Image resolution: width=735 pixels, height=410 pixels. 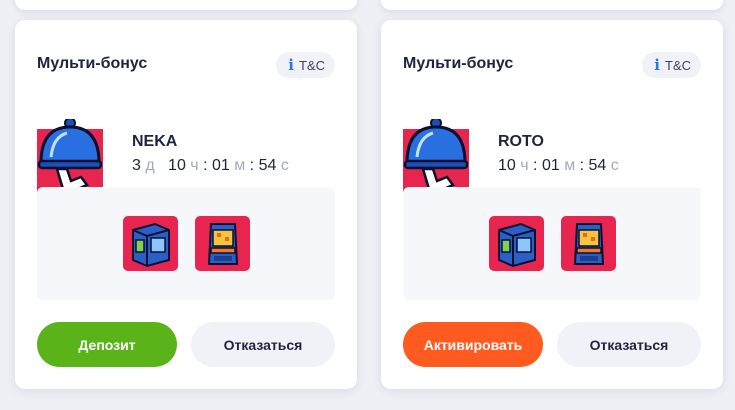 What do you see at coordinates (210, 165) in the screenshot?
I see `countdown-timer: 3 д 10 ч : 01 м : 54 с` at bounding box center [210, 165].